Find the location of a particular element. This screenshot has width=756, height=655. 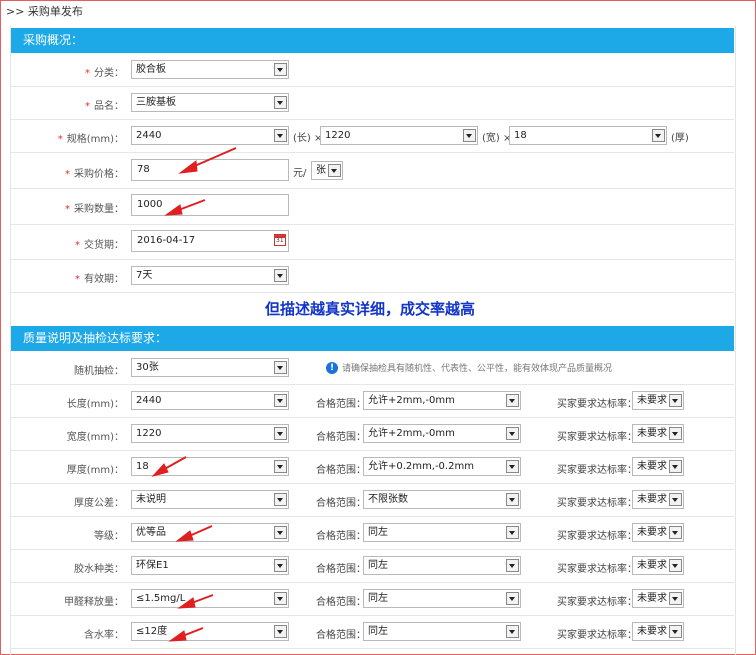

quality-value-select: 1220 is located at coordinates (210, 433).